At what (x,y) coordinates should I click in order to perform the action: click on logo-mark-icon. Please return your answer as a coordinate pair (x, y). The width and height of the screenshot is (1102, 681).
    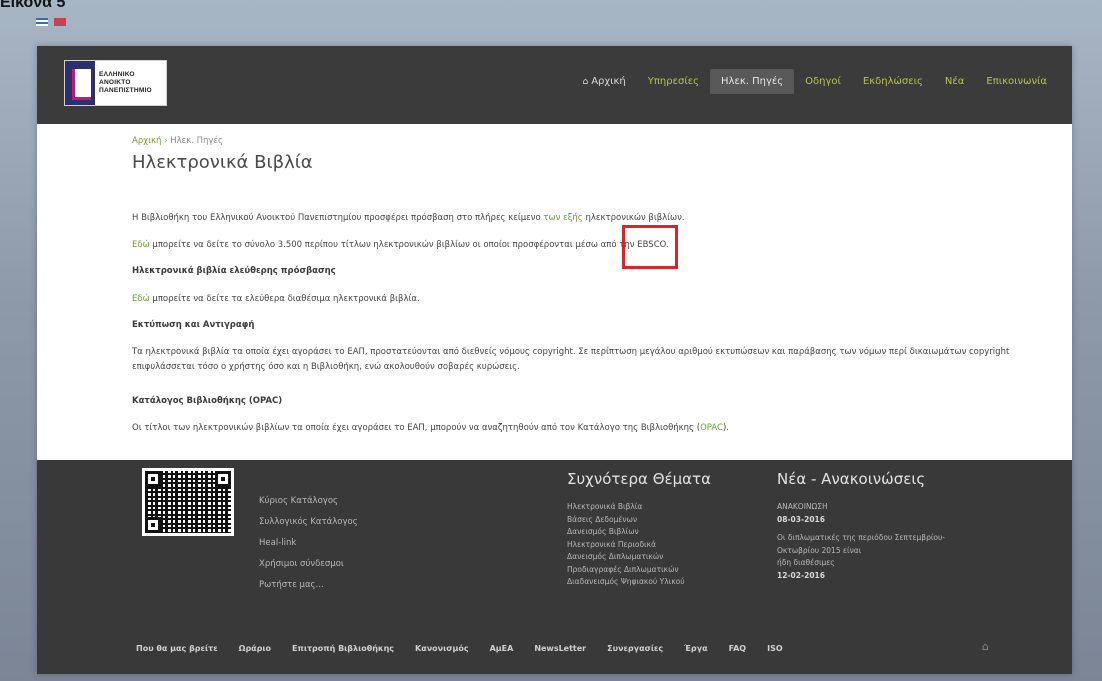
    Looking at the image, I should click on (80, 83).